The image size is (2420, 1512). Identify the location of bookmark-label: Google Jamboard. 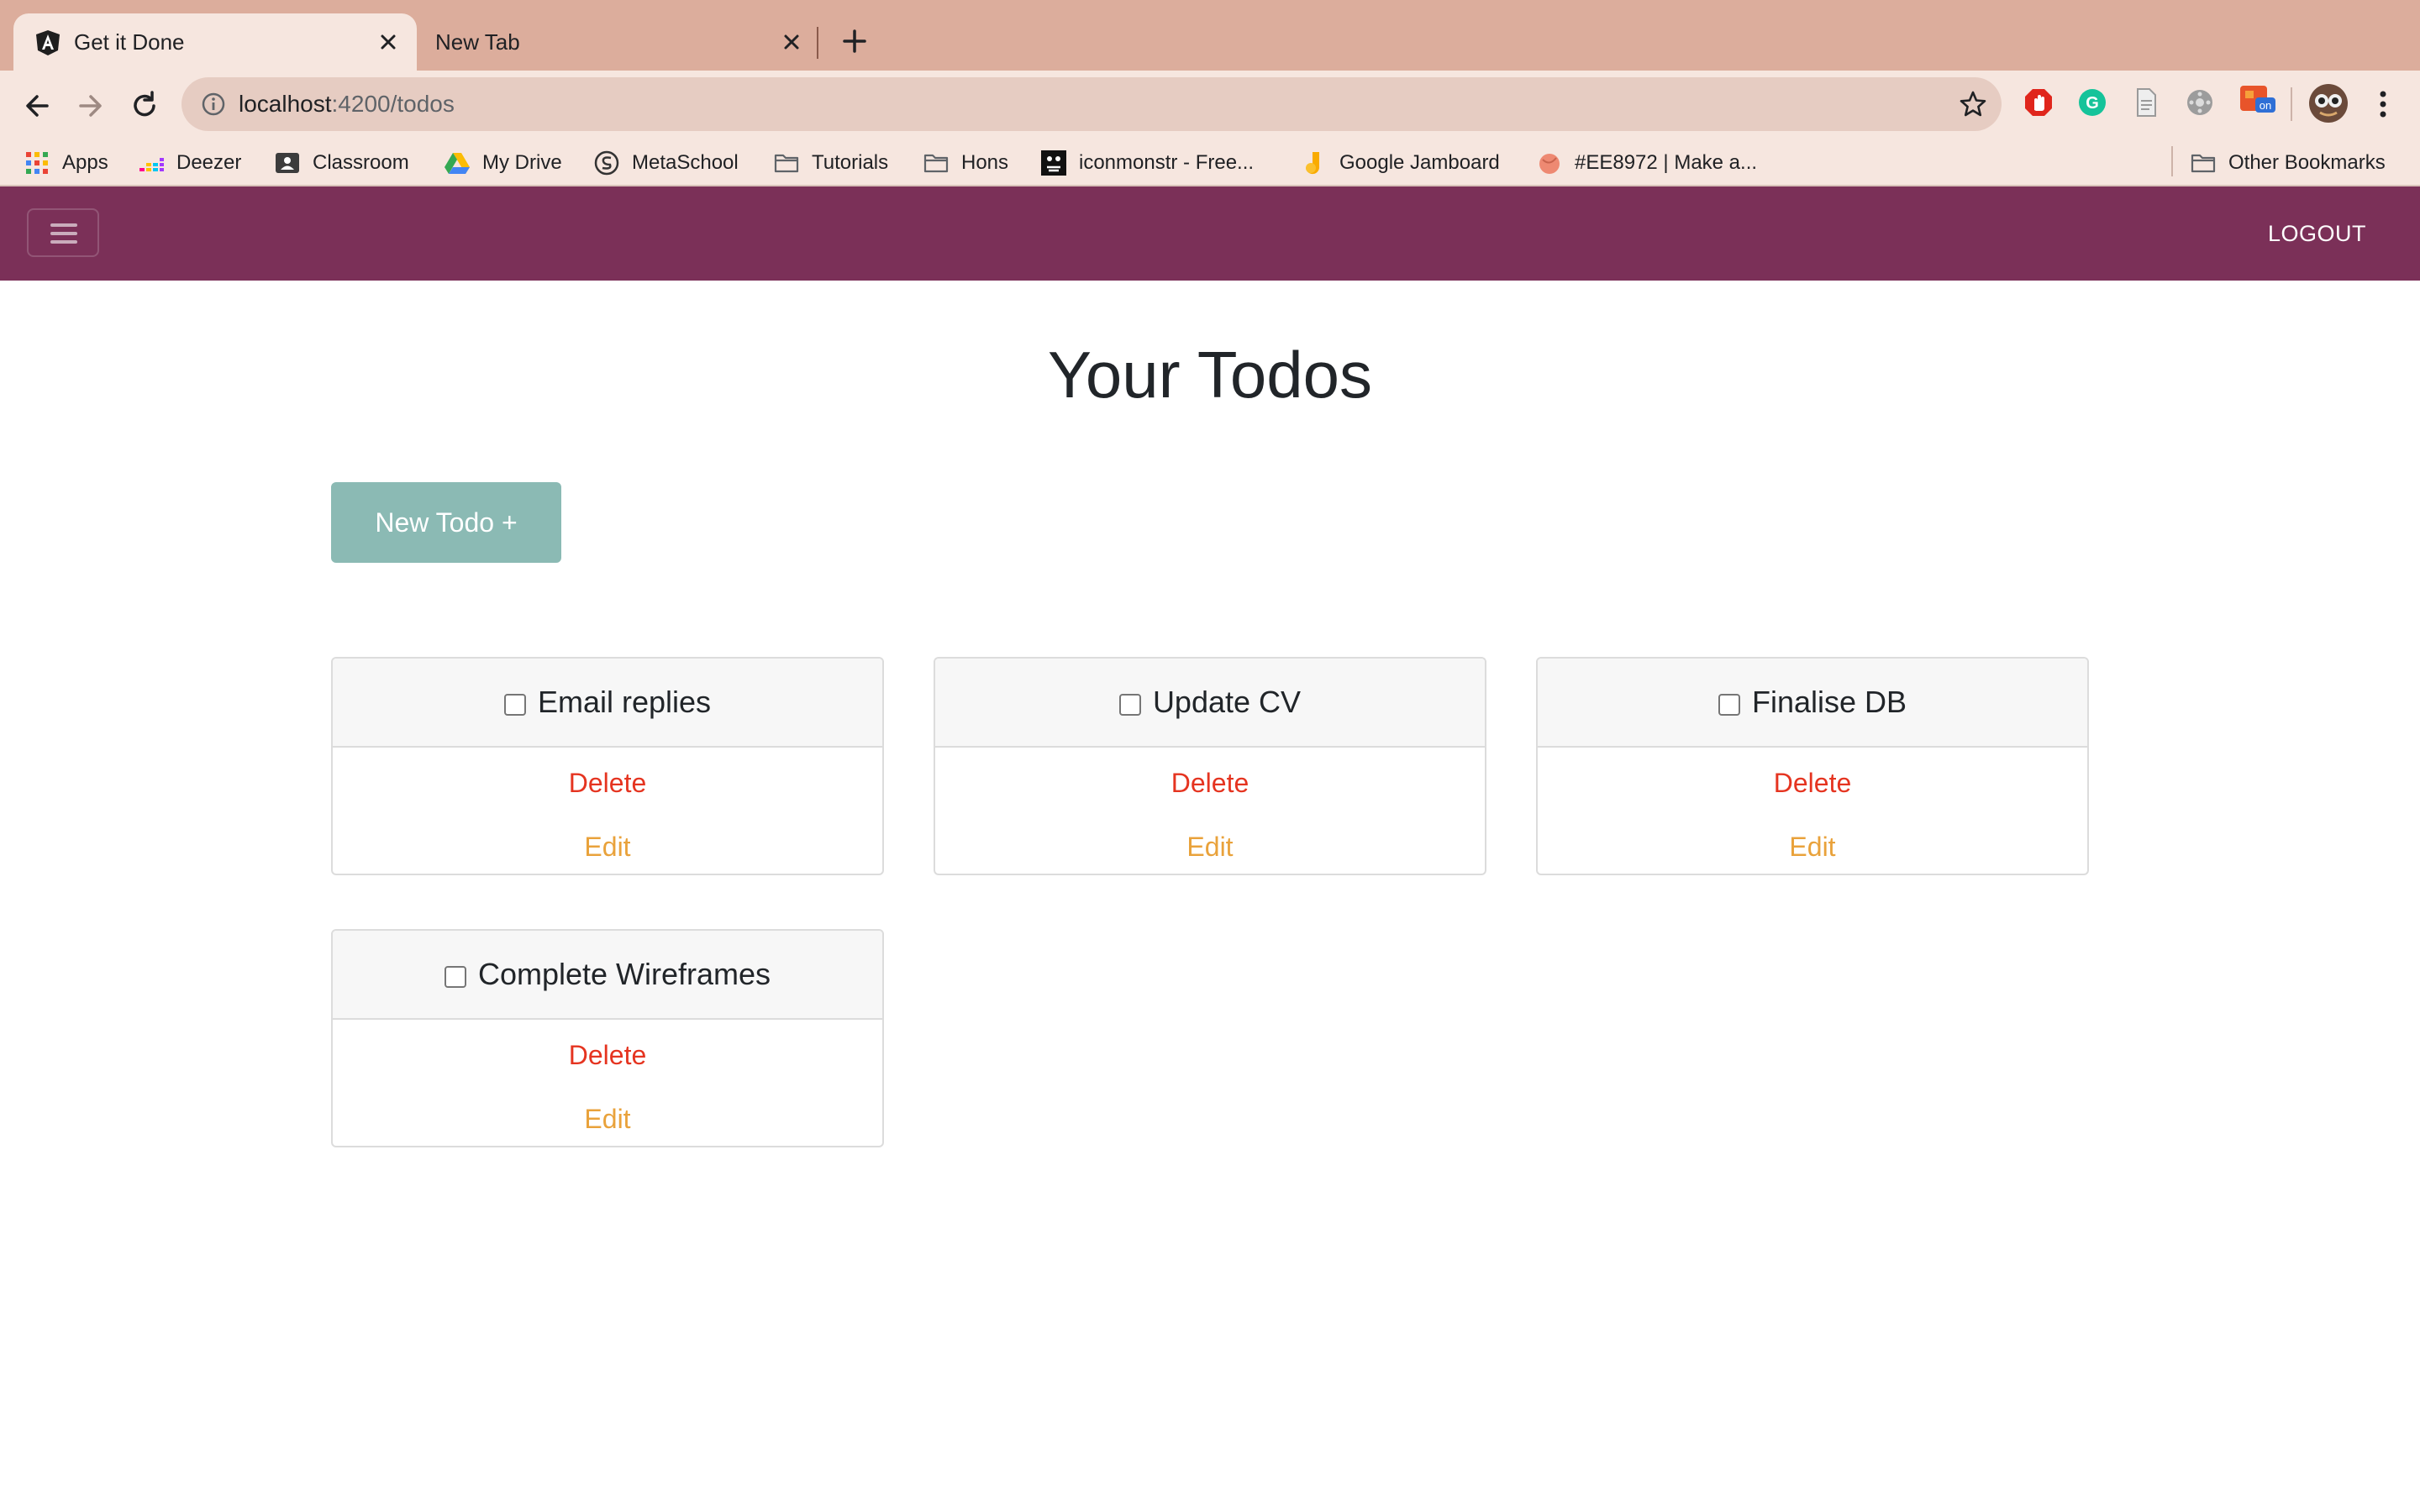
(1419, 162).